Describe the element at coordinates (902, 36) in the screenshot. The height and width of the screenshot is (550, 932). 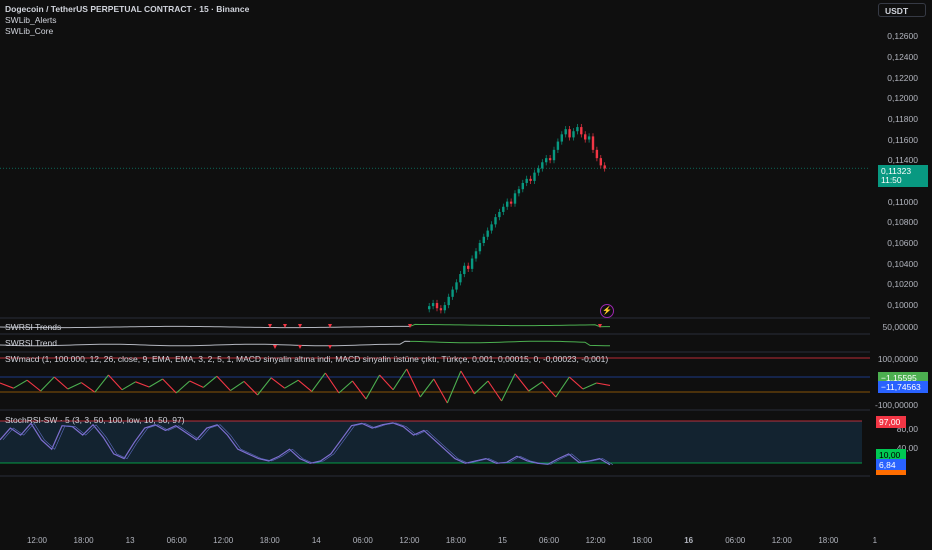
I see `price-axis-label: 0,12600` at that location.